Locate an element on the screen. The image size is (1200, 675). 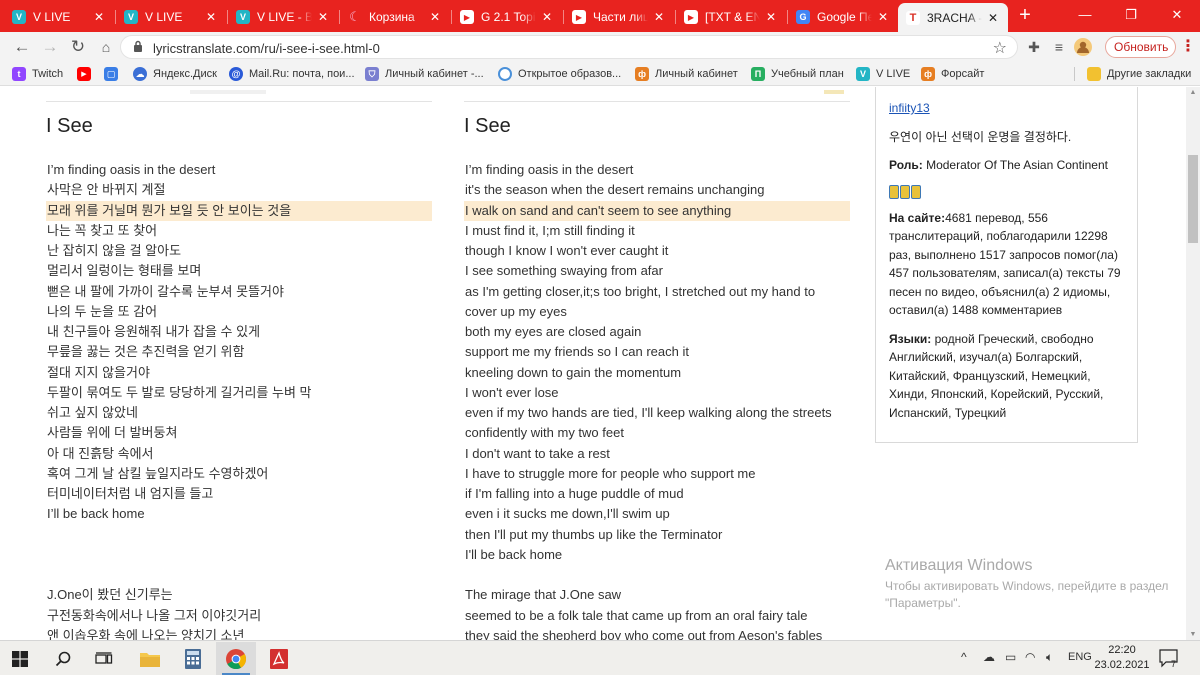
tab-lyricstranslate: T 3RACHA - T ✕ is located at coordinates (953, 17).